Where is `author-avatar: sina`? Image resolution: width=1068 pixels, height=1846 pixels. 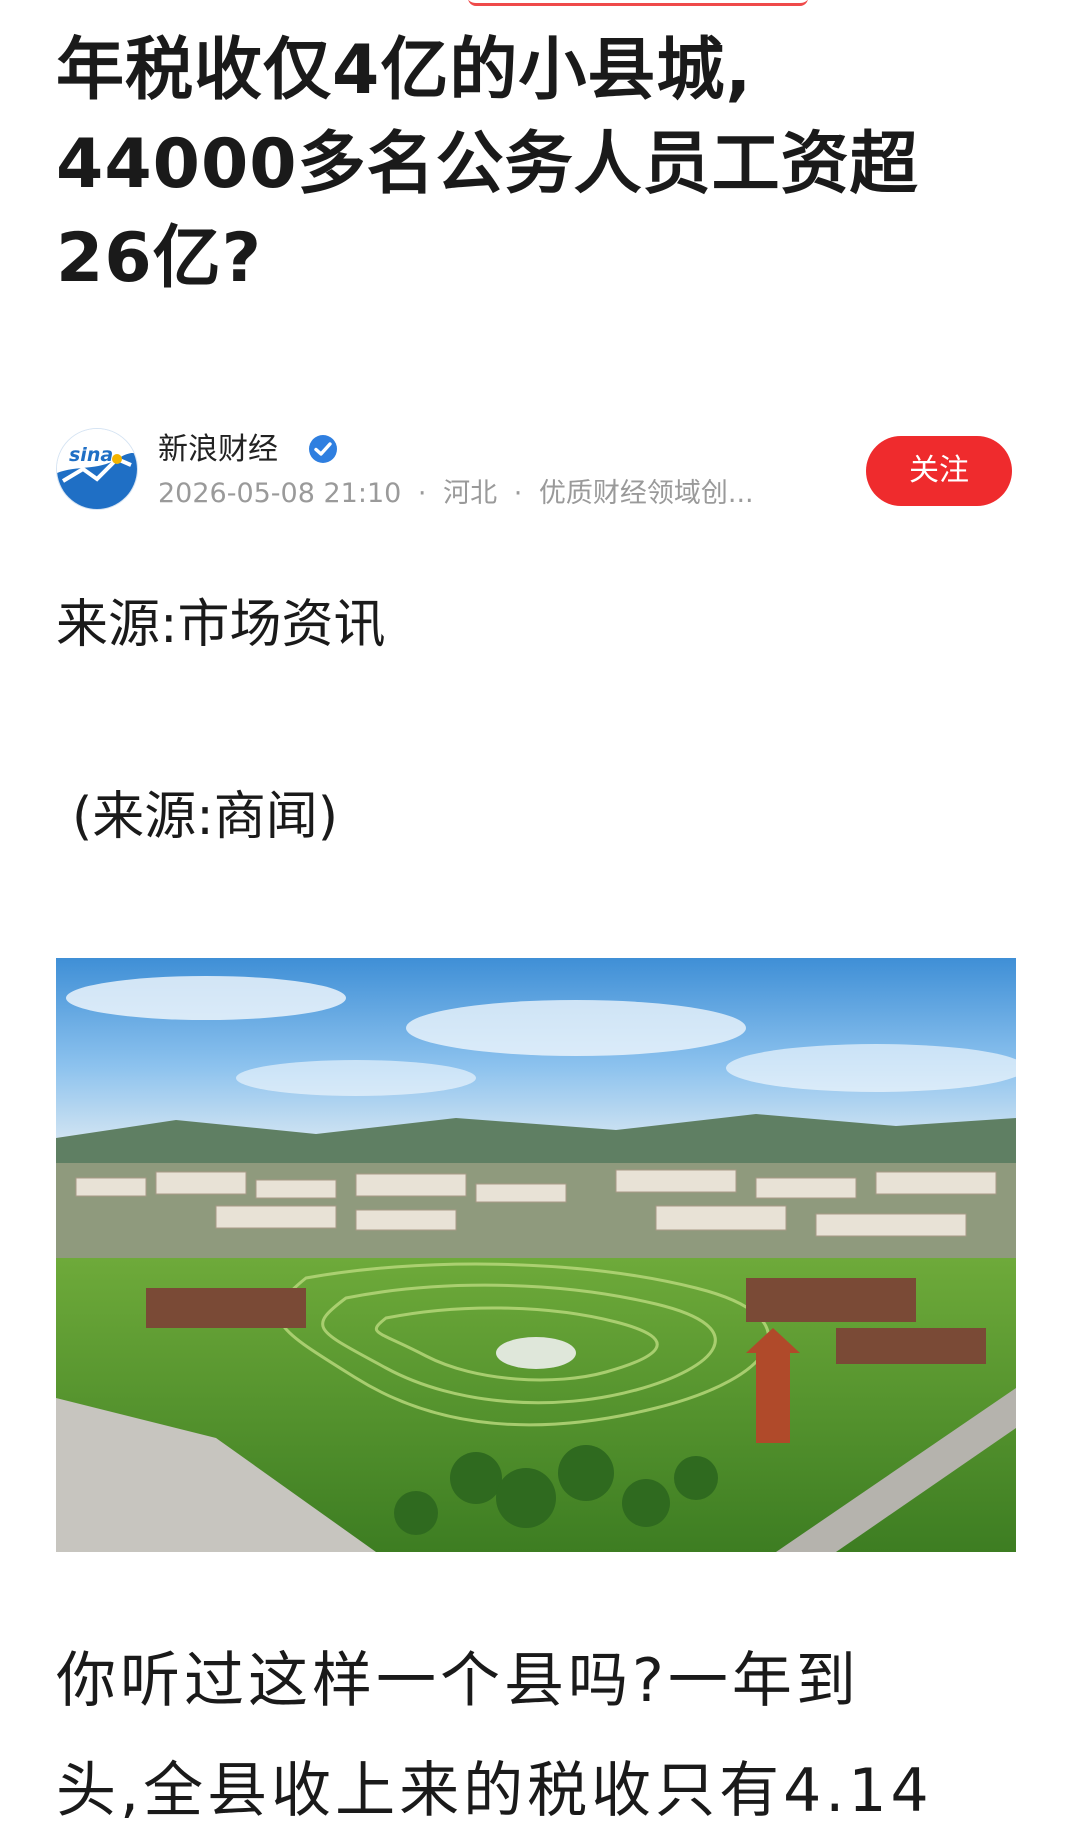
author-avatar: sina is located at coordinates (97, 469).